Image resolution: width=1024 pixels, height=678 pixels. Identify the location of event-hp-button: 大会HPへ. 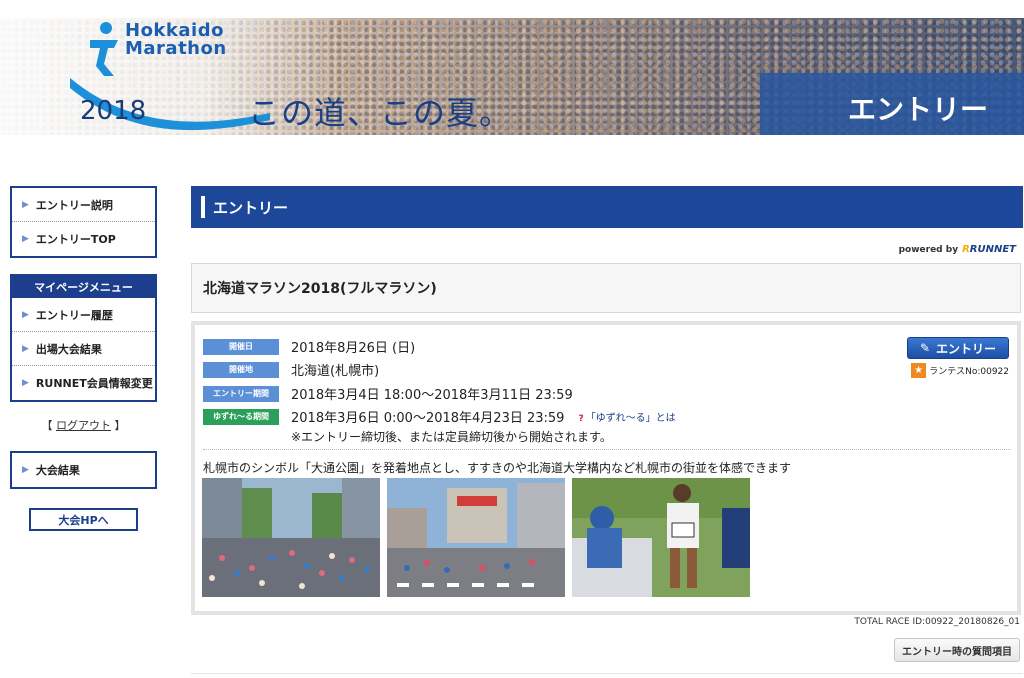
(83, 519).